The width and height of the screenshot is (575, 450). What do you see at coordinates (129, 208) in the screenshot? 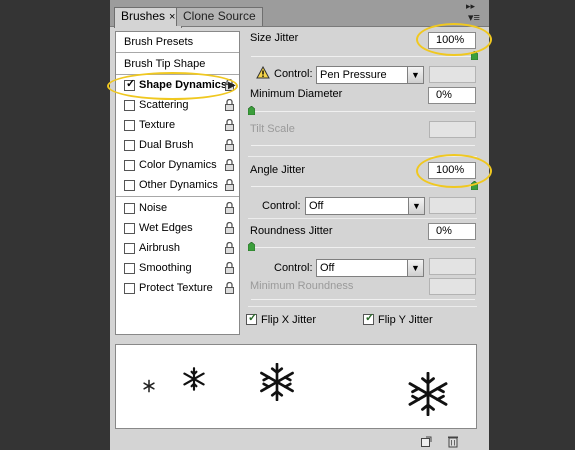
I see `noise-checkbox` at bounding box center [129, 208].